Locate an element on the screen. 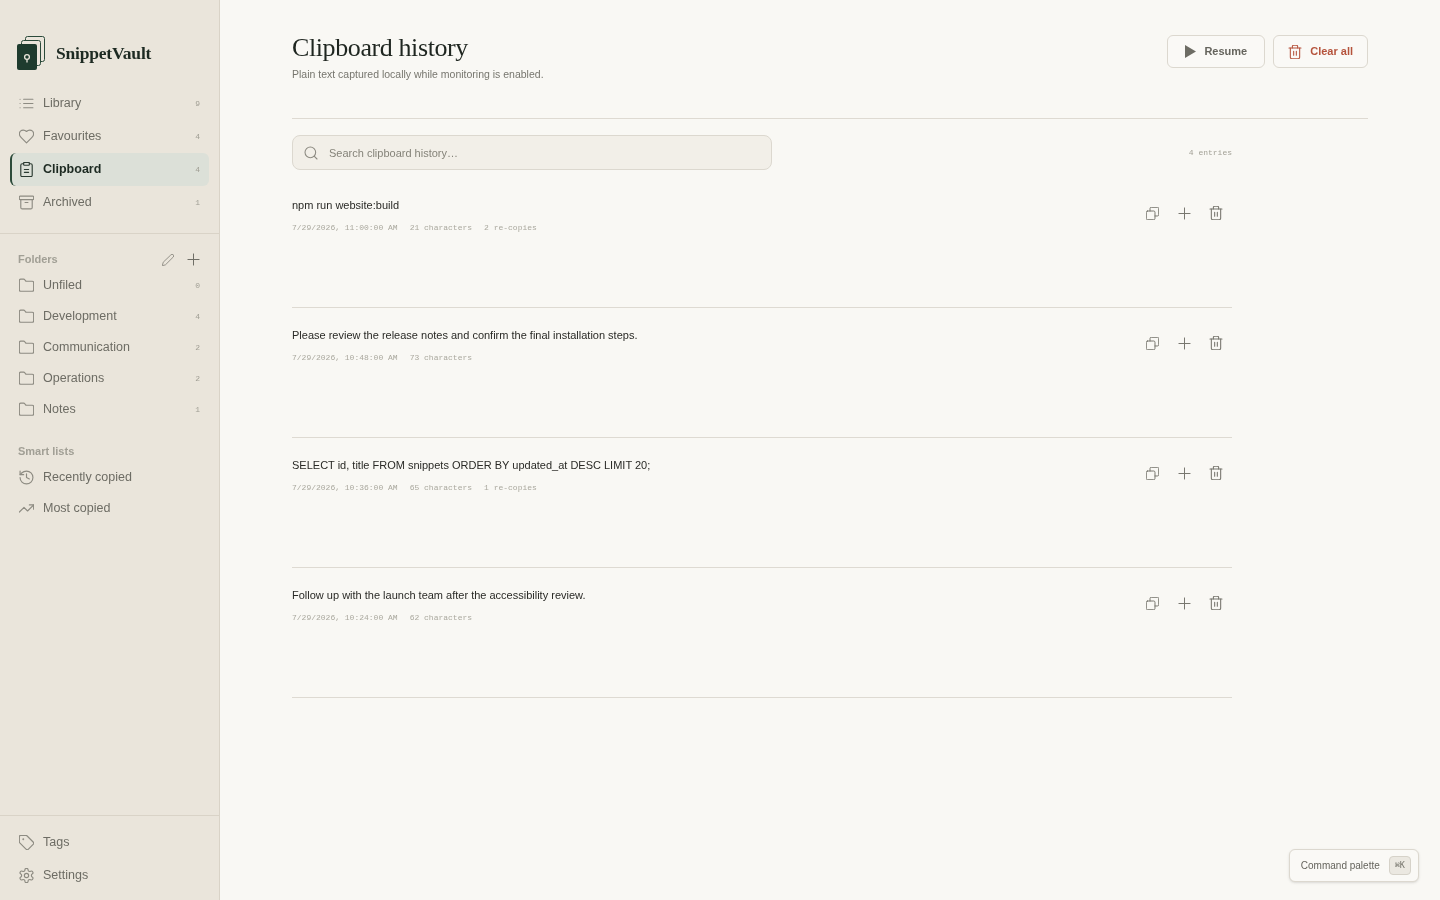 Image resolution: width=1440 pixels, height=900 pixels. sidebar-item: Tags is located at coordinates (109, 842).